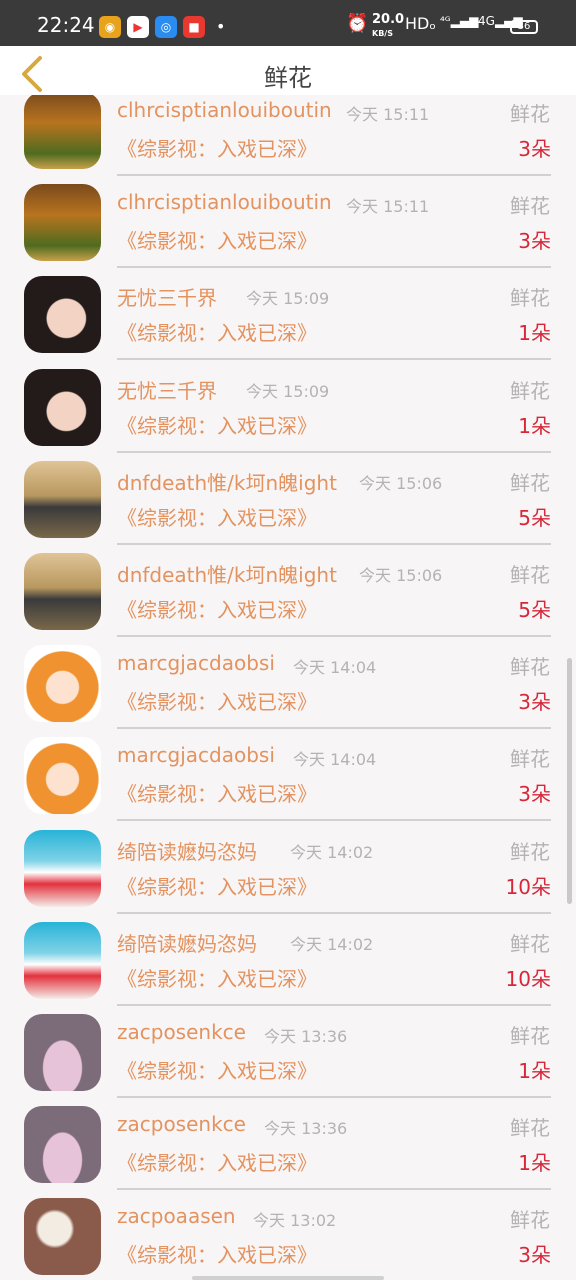 The image size is (576, 1280). I want to click on news-app-icon: ■, so click(194, 27).